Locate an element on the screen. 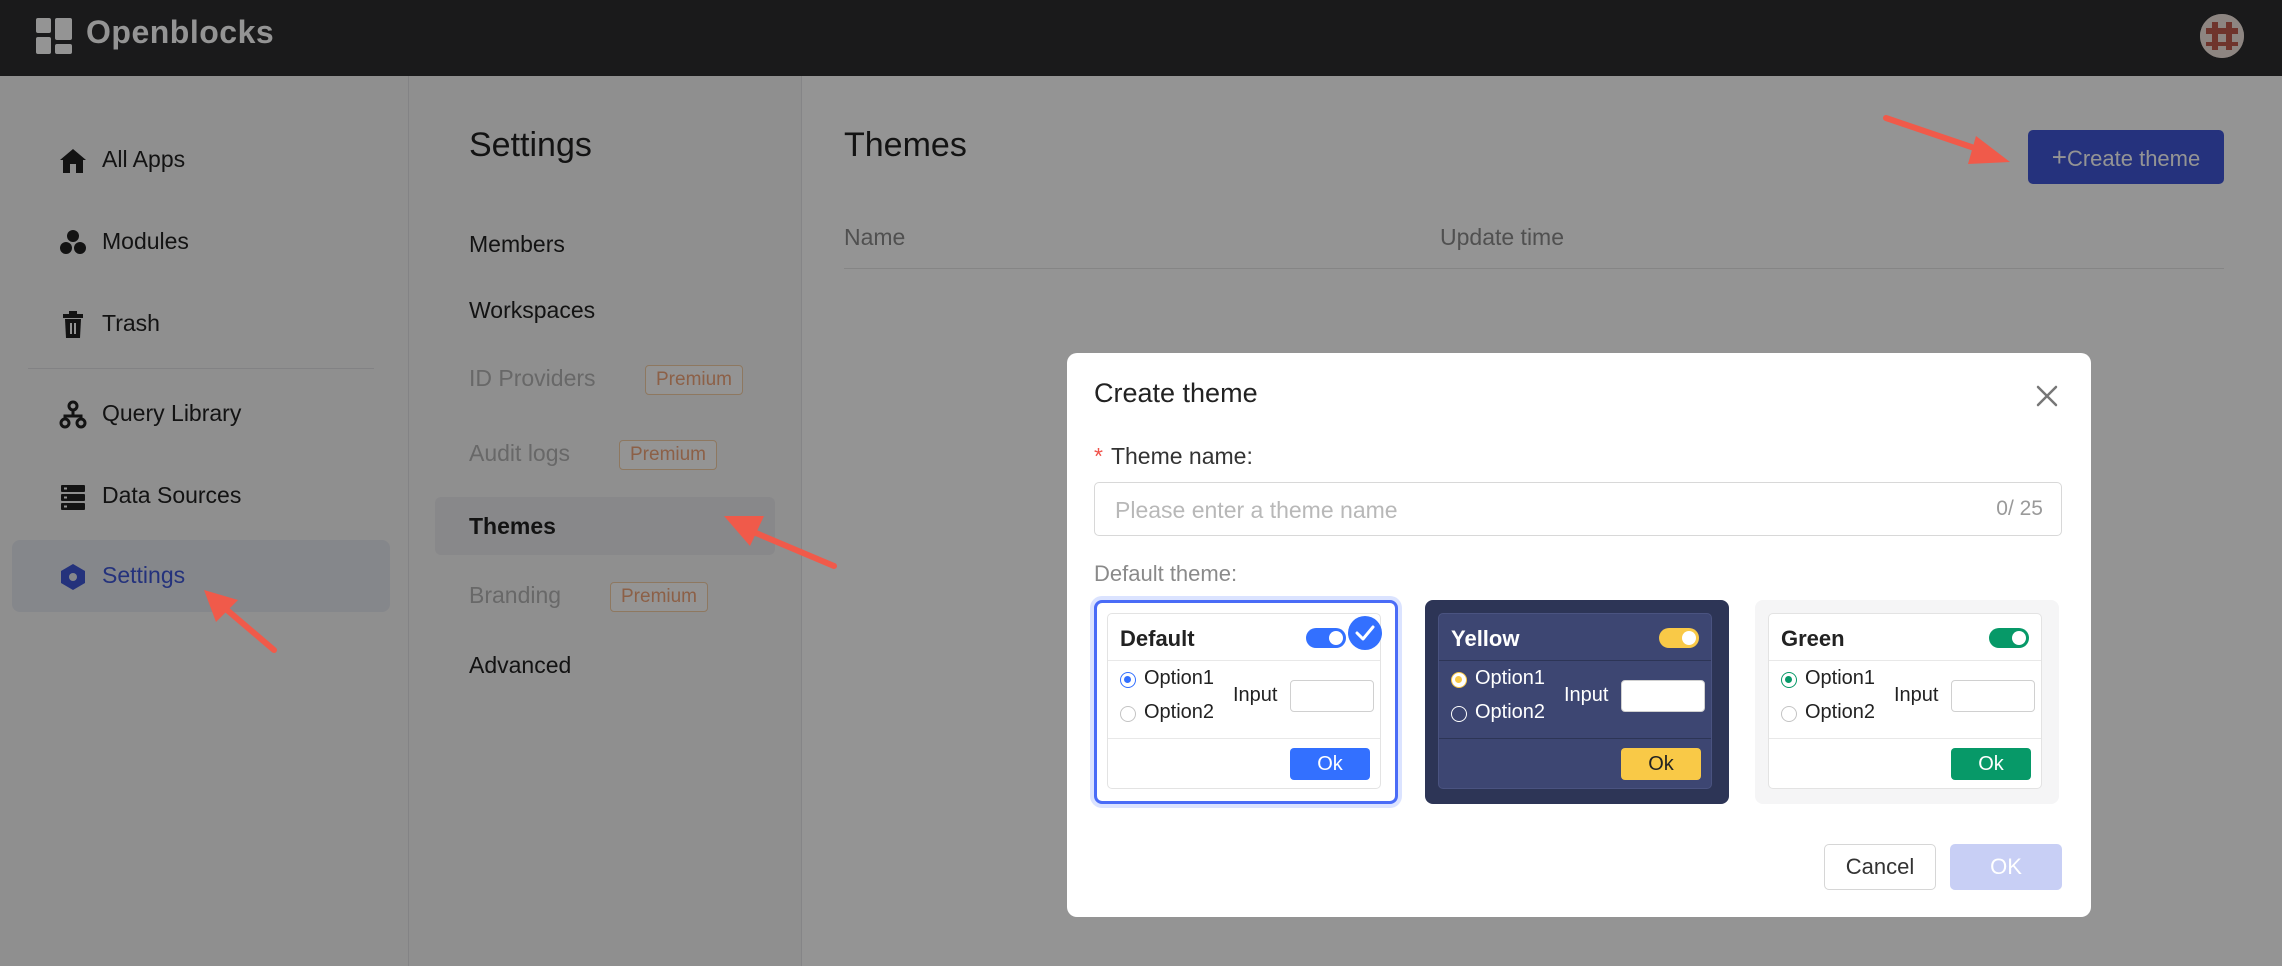  theme-option-default: Default Option1 Option2 Input Ok is located at coordinates (1246, 702).